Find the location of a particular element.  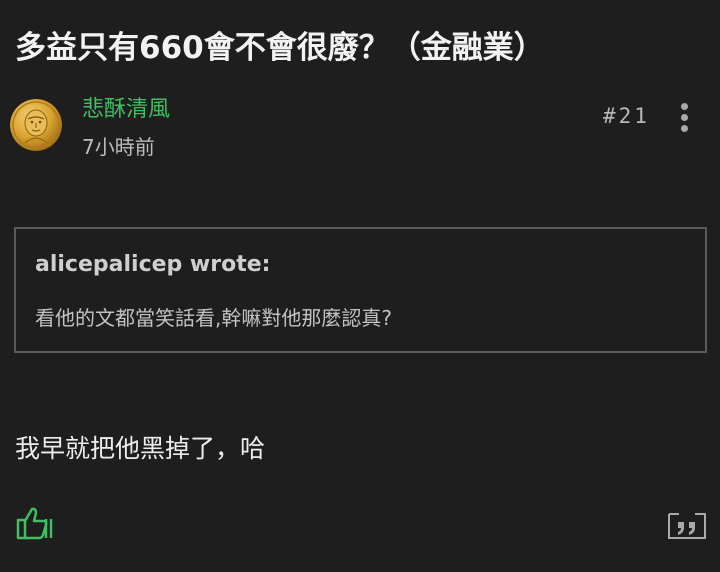

quote-reply-button is located at coordinates (687, 524).